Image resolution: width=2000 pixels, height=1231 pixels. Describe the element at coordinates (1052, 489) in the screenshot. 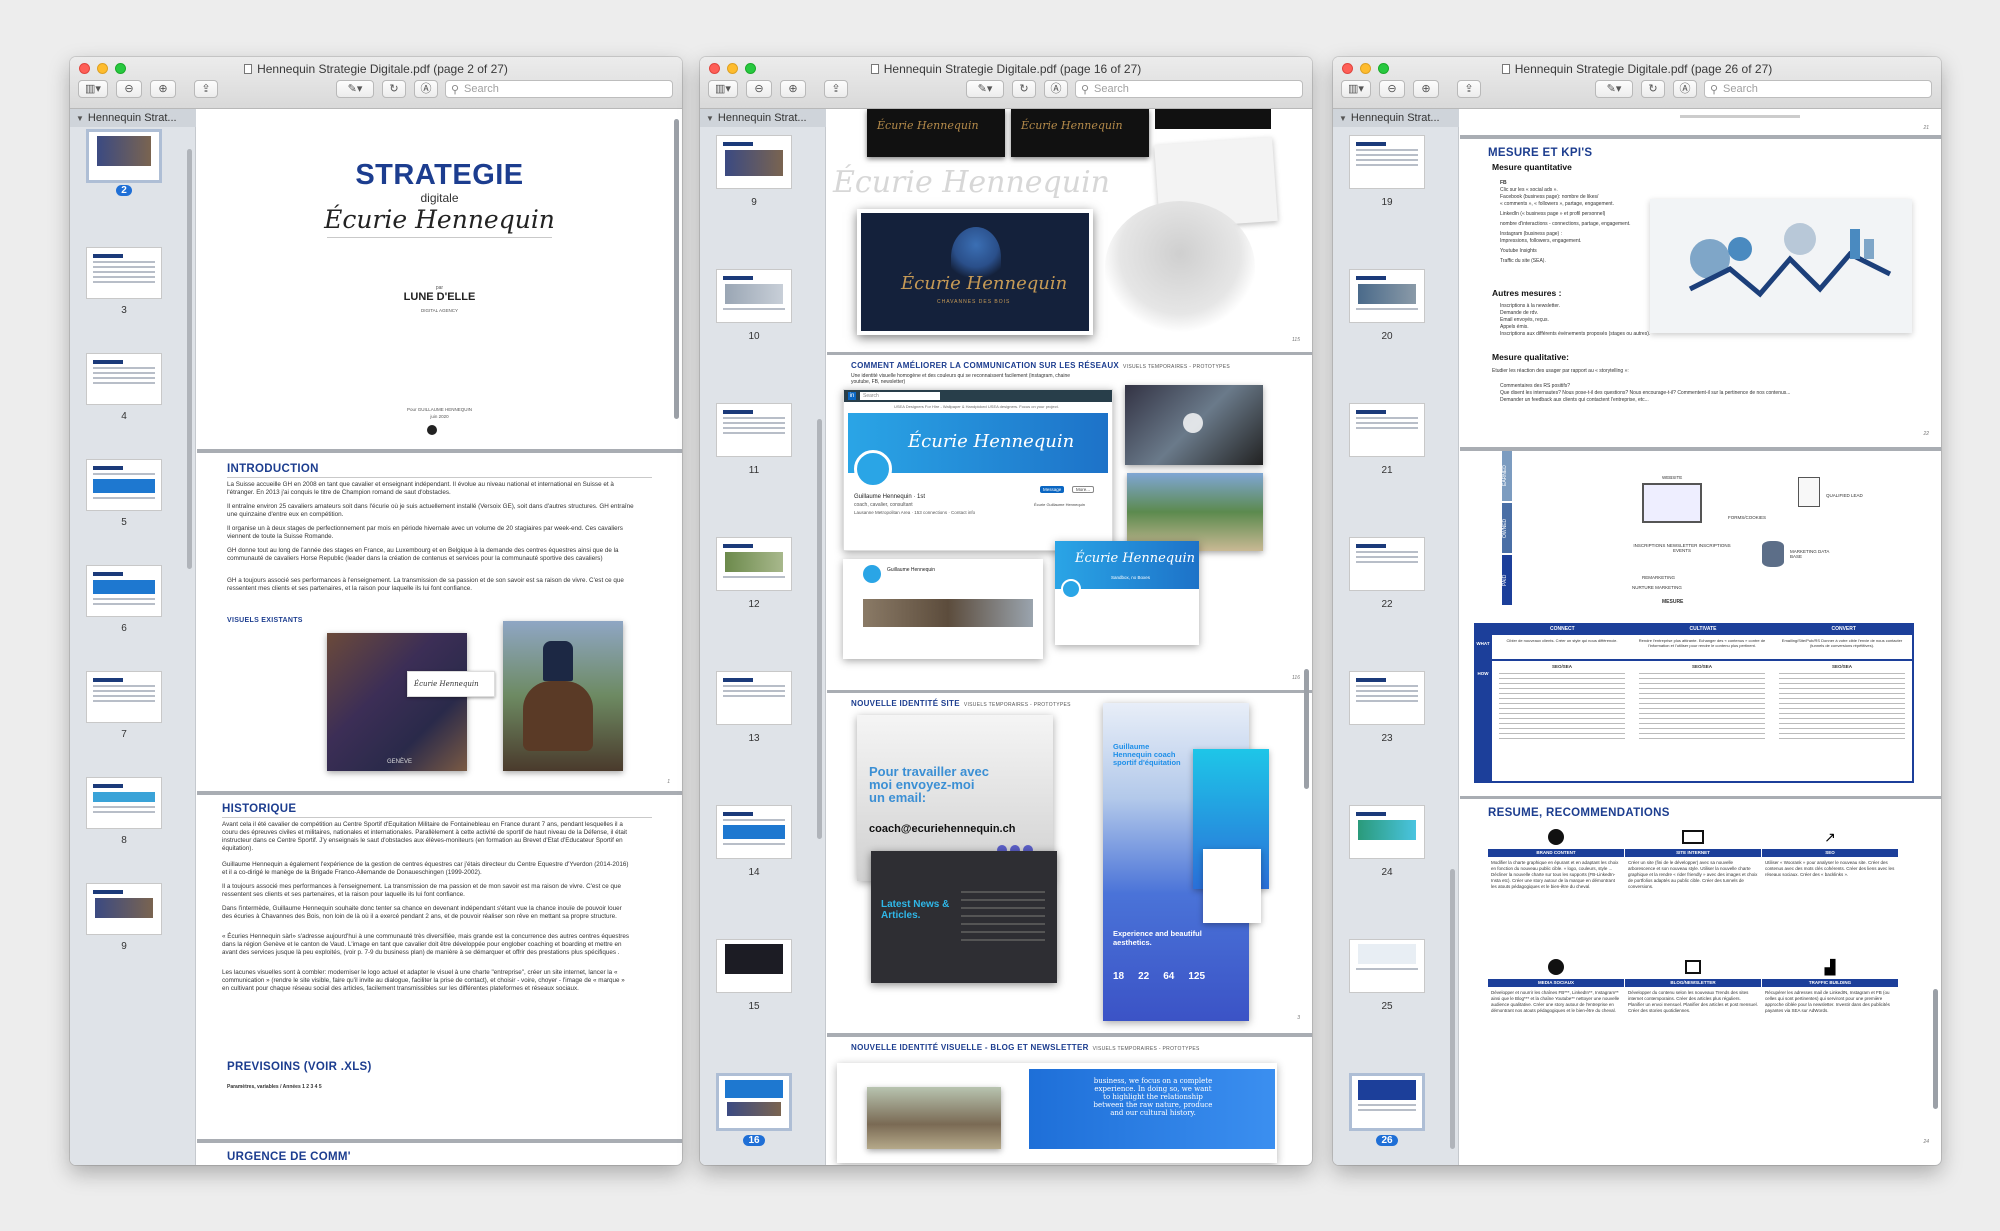

I see `message-button: Message` at that location.